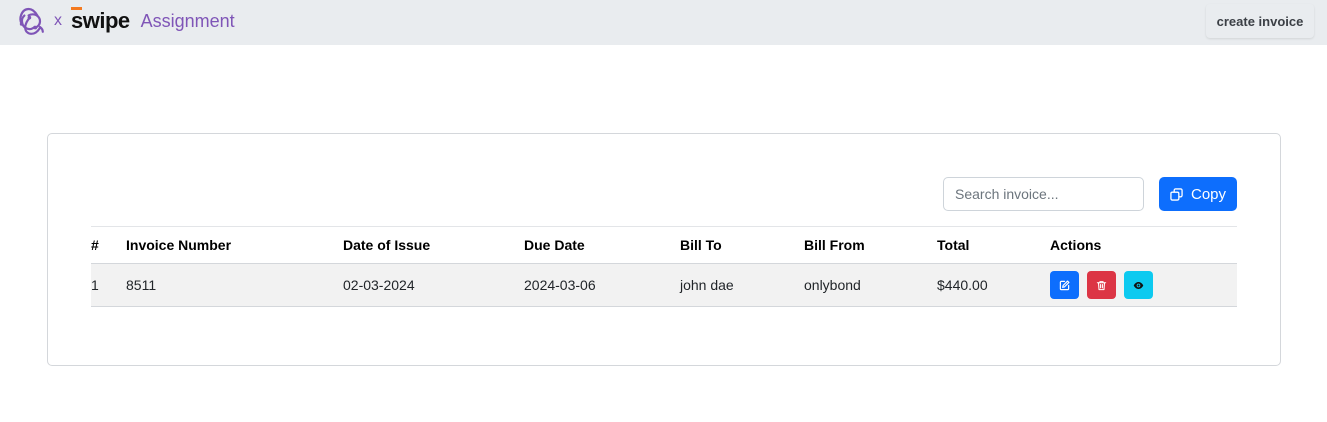 The image size is (1327, 422). I want to click on column-header-bill-to: Bill To, so click(701, 245).